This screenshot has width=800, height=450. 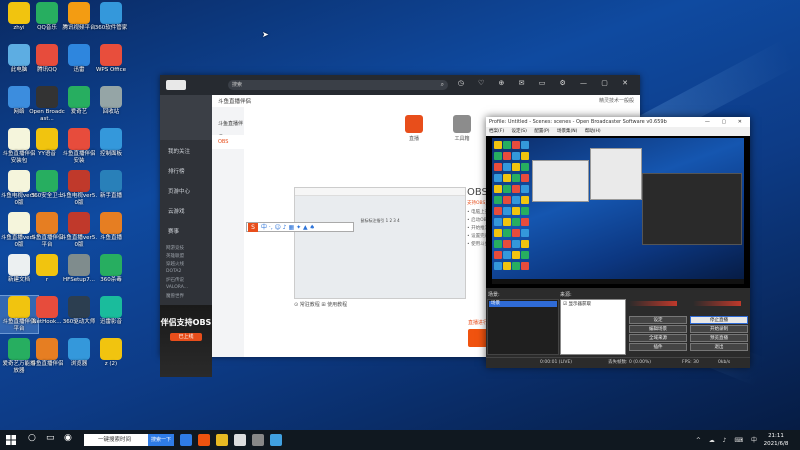 What do you see at coordinates (414, 124) in the screenshot?
I see `live-icon` at bounding box center [414, 124].